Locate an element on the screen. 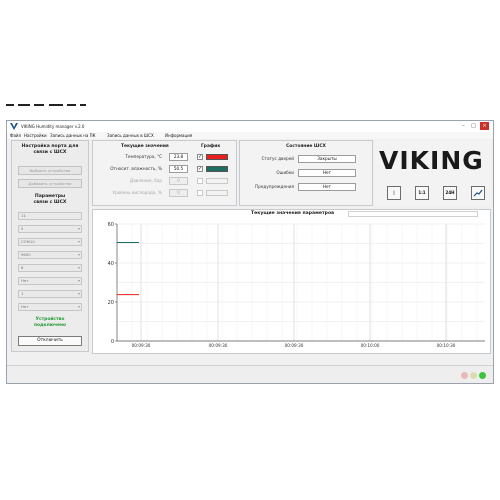 This screenshot has height=500, width=500. status-lamp-left is located at coordinates (464, 375).